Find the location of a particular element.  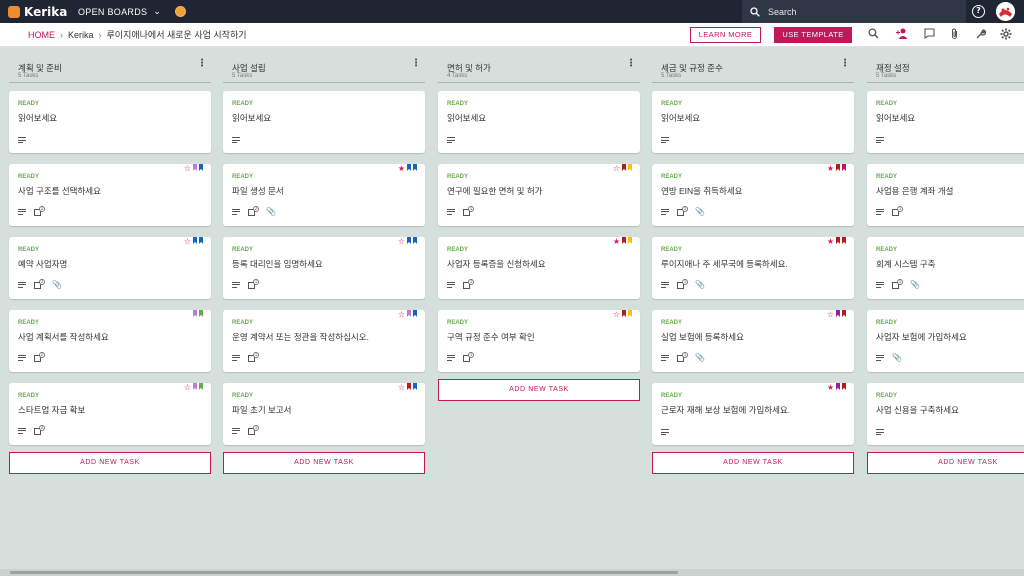

task-card: ★ READY 루이지애나 주 세무국에 등록하세요. 1 📎 is located at coordinates (753, 268).